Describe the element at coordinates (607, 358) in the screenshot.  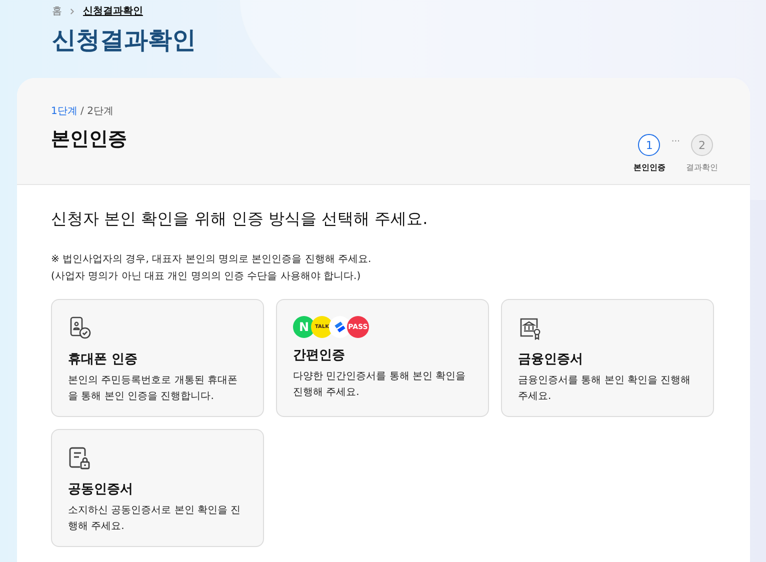
I see `auth-method-card: 금융인증서 금융인증서를 통해 본인 확인을 진행해 주세요.` at that location.